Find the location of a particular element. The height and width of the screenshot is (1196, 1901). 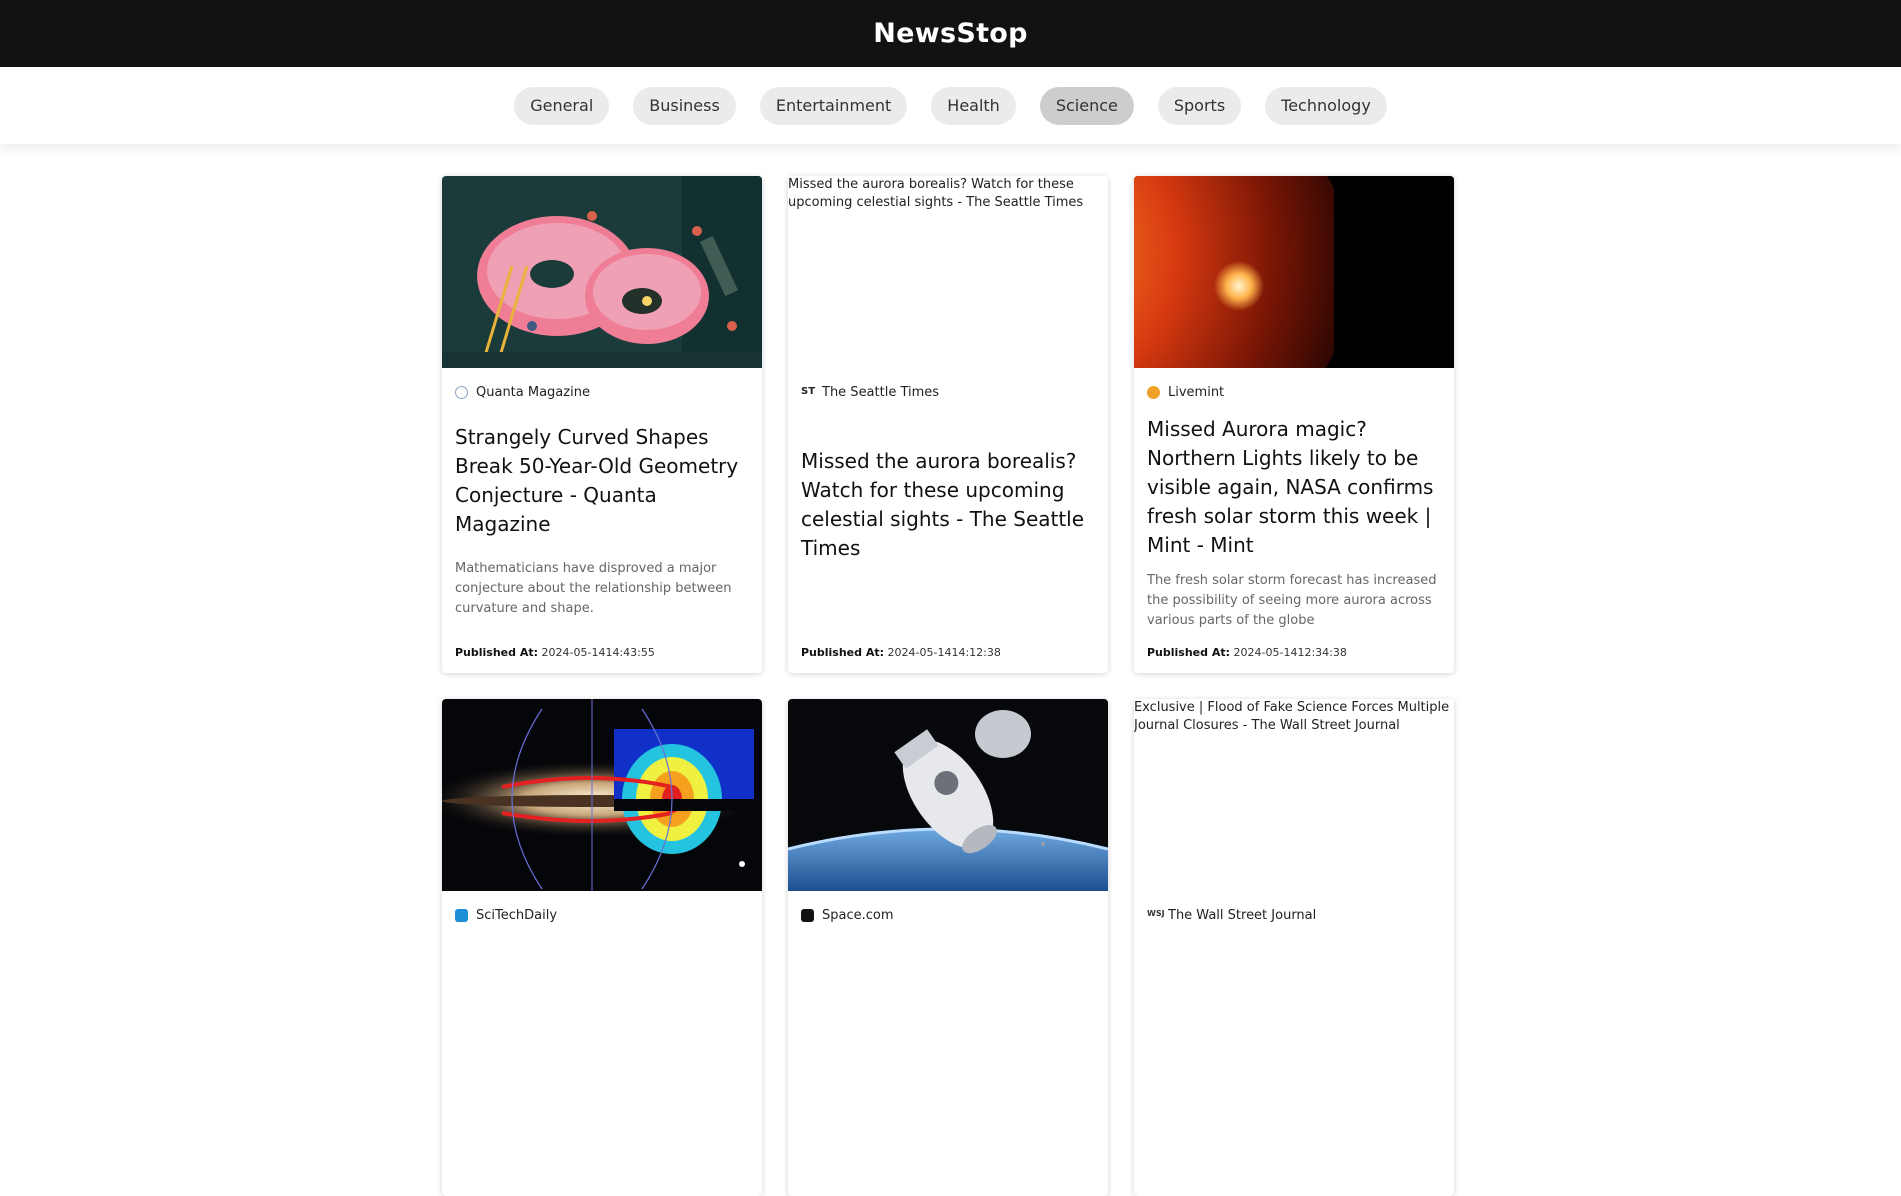

published-value: 2024-05-1414:12:38 is located at coordinates (944, 652).